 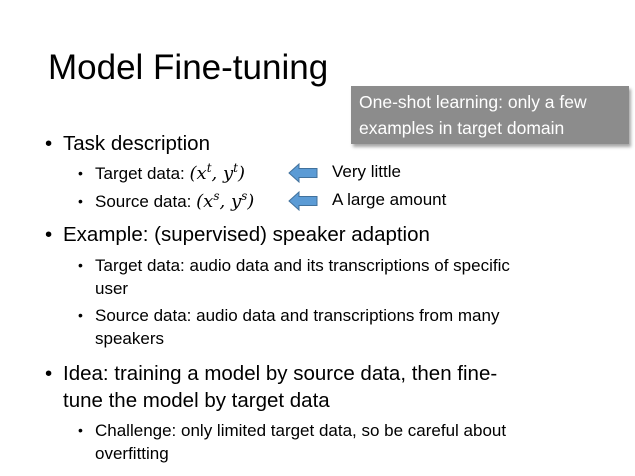 What do you see at coordinates (136, 143) in the screenshot?
I see `bullet-text: Task description` at bounding box center [136, 143].